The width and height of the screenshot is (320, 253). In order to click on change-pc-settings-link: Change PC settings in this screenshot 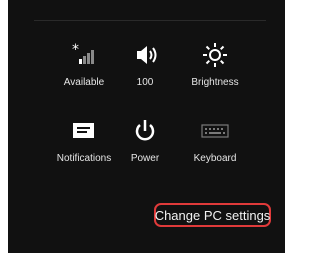, I will do `click(212, 215)`.